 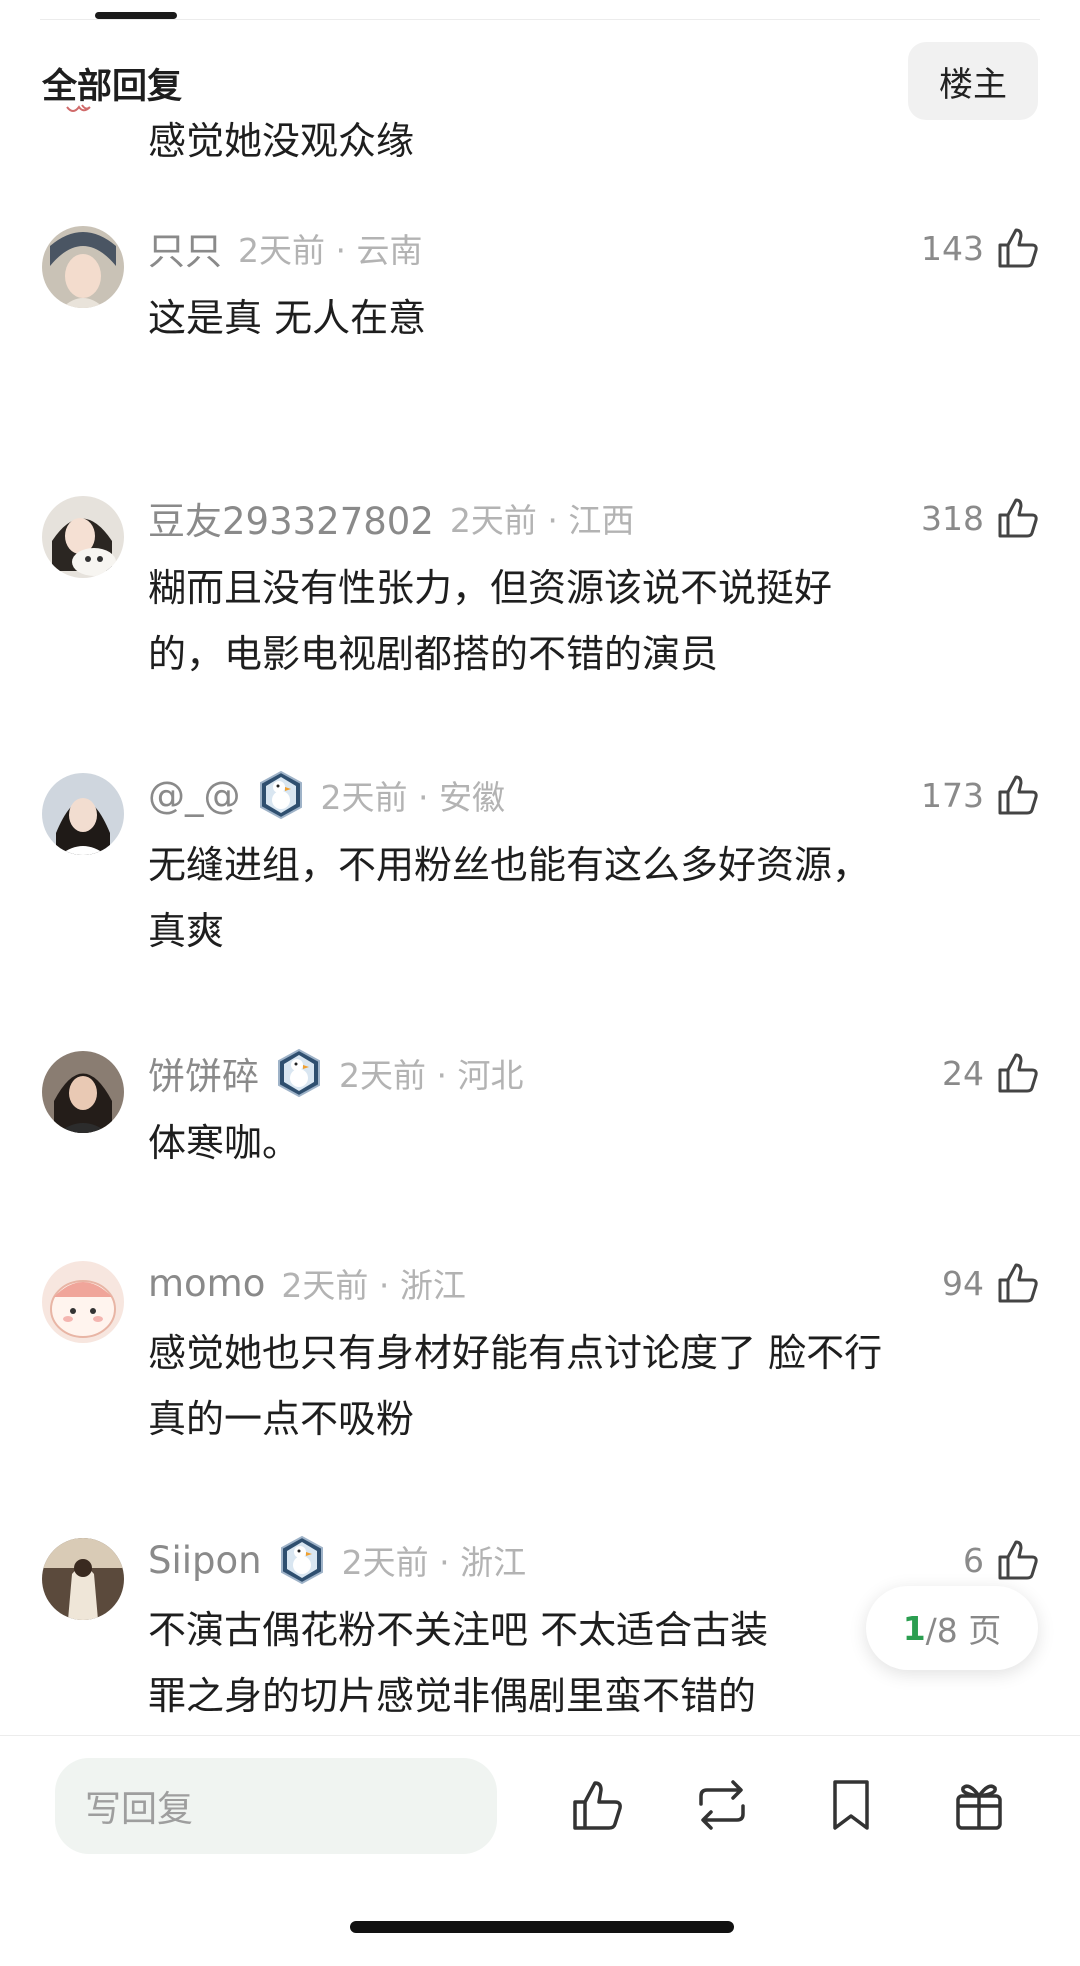 I want to click on home-indicator, so click(x=542, y=1927).